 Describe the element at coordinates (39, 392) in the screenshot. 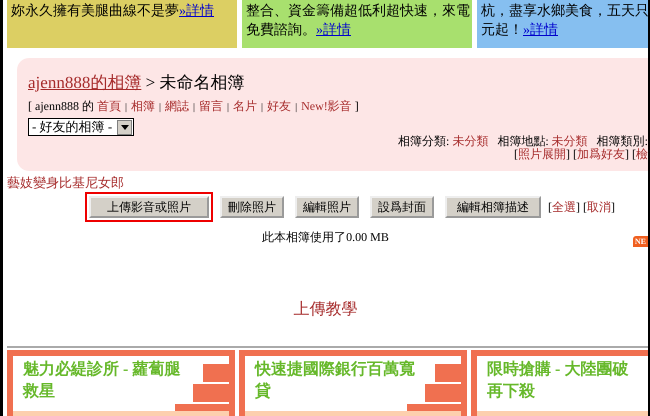

I see `ad-headline: 救星` at that location.